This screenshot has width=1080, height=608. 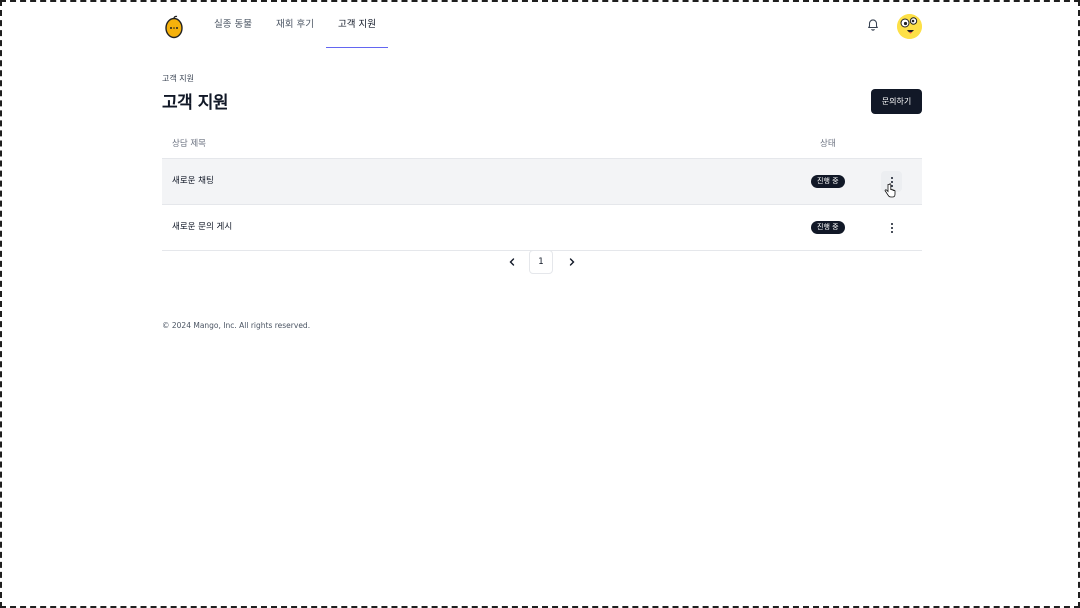 I want to click on footer-copyright: © 2024 Mango, Inc. All rights reserved., so click(x=236, y=325).